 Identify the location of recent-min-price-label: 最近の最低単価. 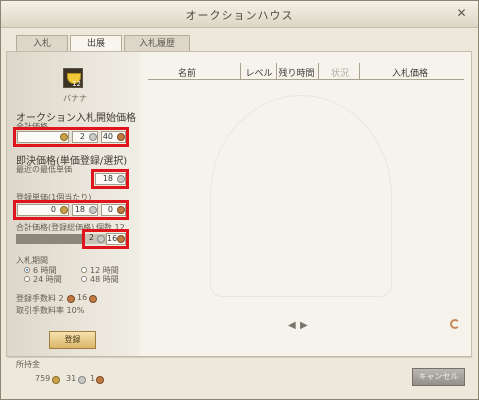
(44, 169).